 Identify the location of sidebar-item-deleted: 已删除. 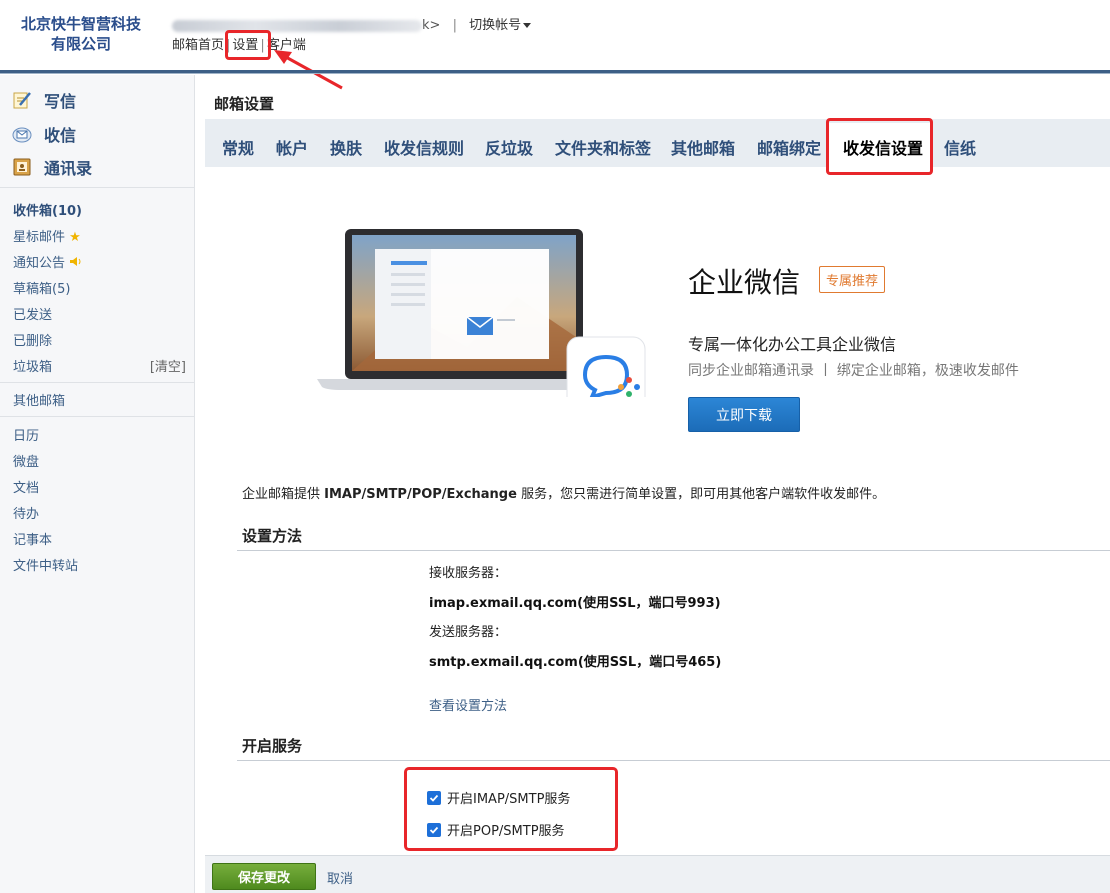
(32, 339).